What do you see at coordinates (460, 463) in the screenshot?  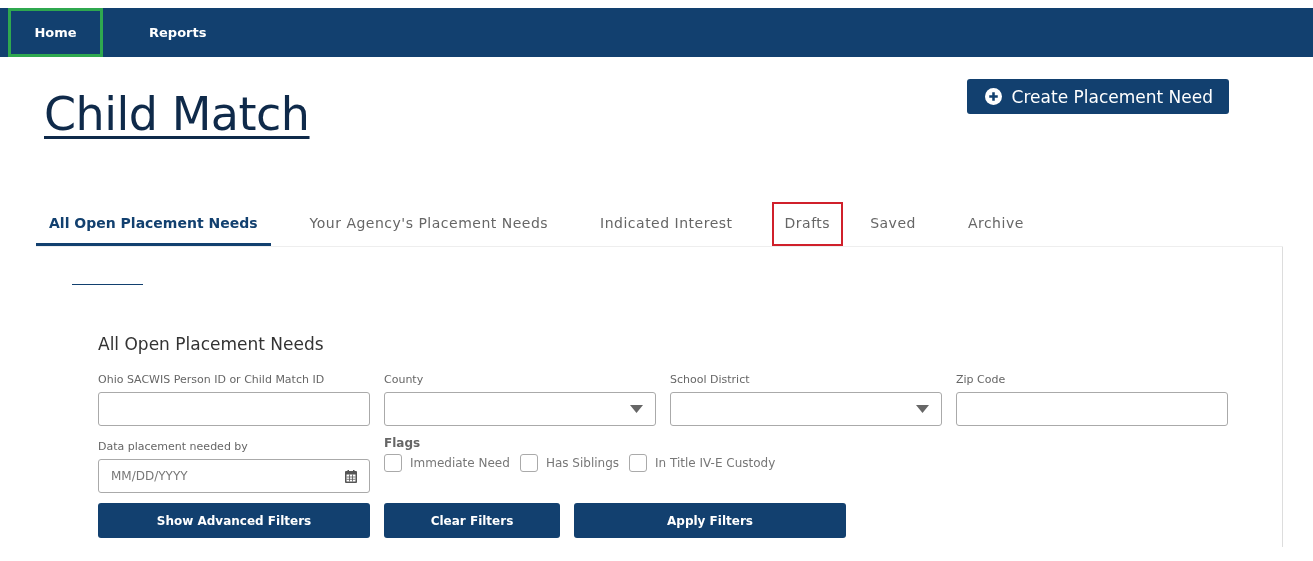 I see `checkbox-label: Immediate Need` at bounding box center [460, 463].